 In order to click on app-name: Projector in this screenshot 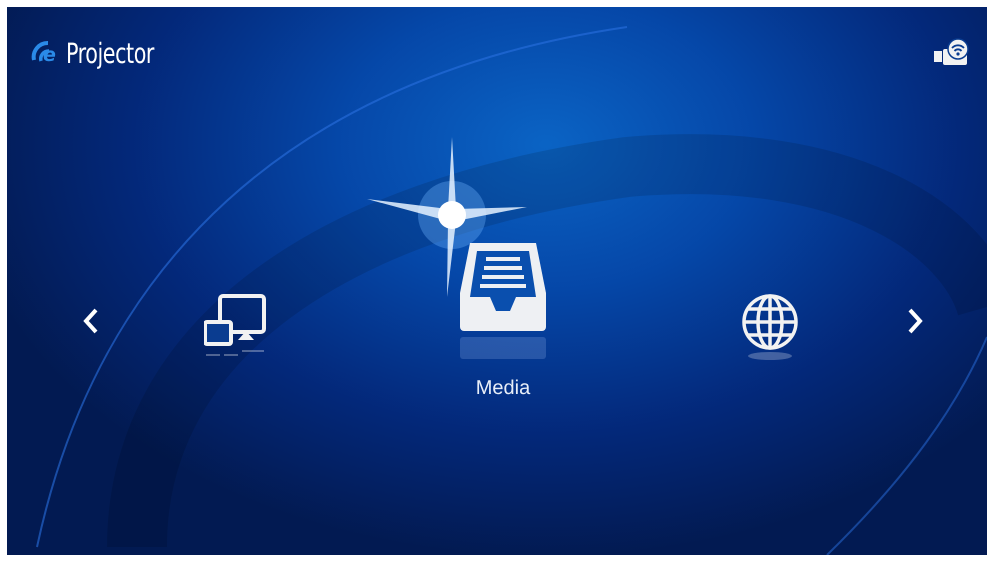, I will do `click(110, 53)`.